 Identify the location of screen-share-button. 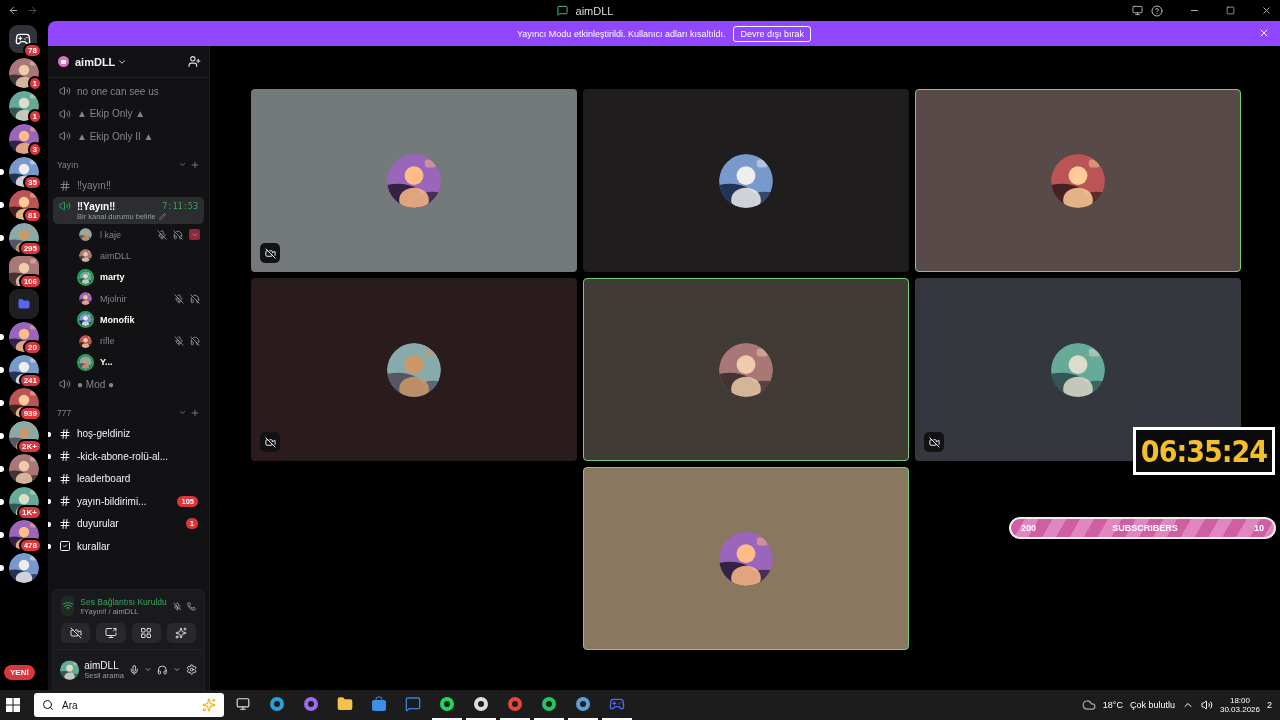
(111, 633).